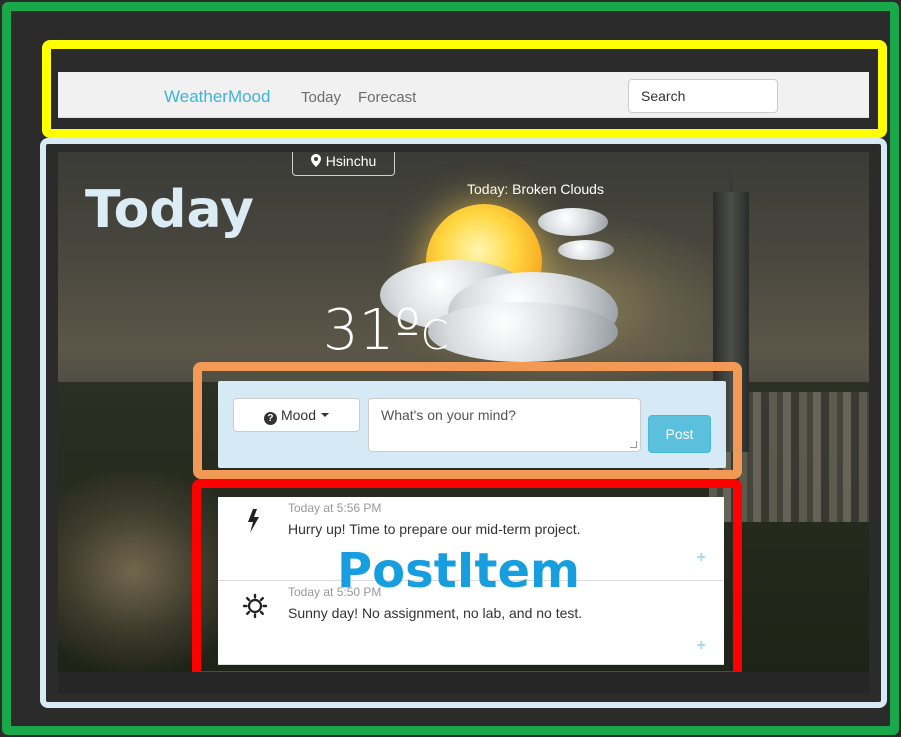 This screenshot has width=901, height=737. I want to click on today-annotation-label: Today, so click(169, 210).